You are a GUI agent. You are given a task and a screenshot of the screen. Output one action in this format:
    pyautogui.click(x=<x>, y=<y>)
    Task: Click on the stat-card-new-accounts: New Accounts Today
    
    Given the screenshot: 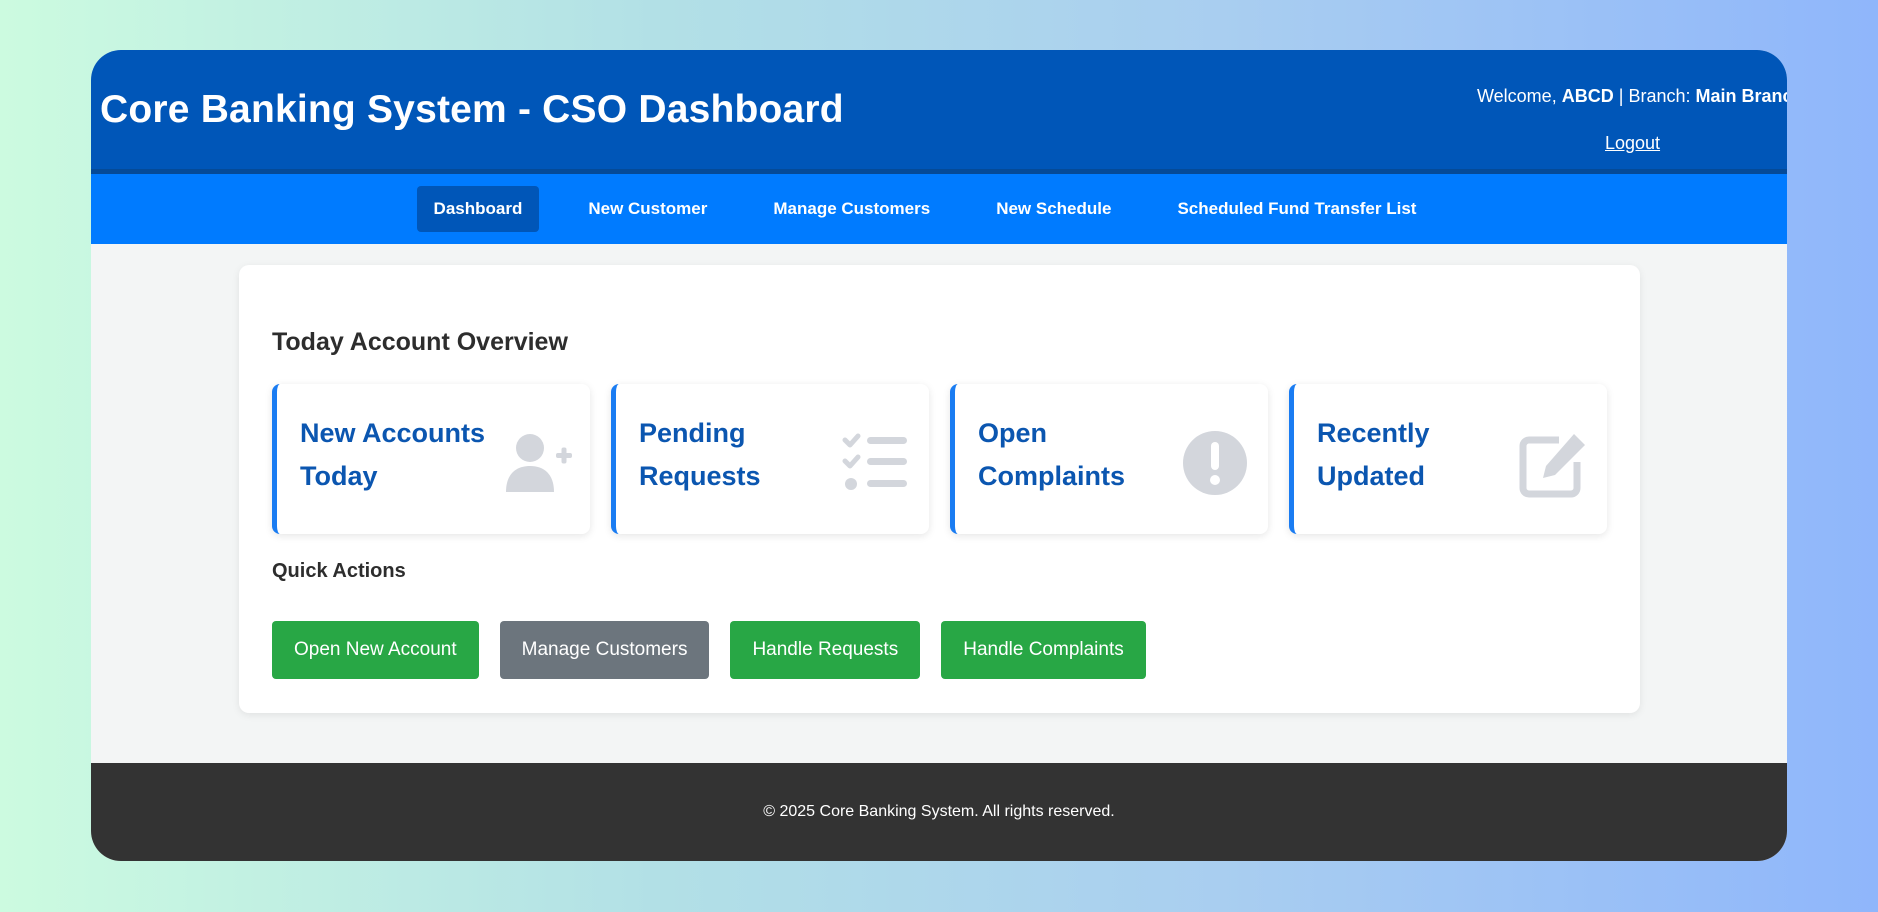 What is the action you would take?
    pyautogui.click(x=431, y=459)
    